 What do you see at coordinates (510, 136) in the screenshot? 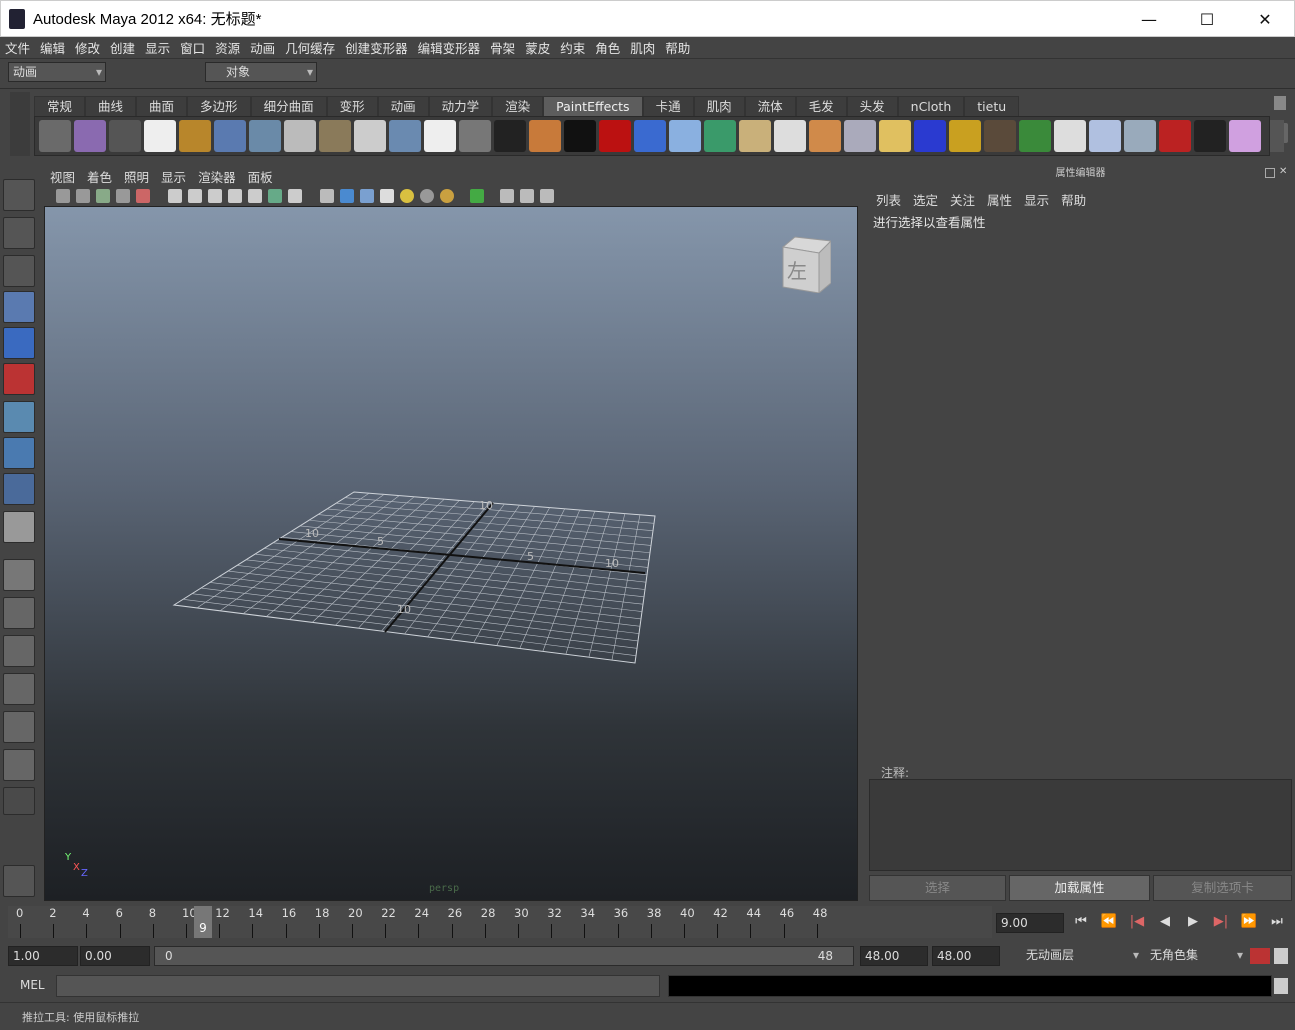
I see `ink-brush-icon` at bounding box center [510, 136].